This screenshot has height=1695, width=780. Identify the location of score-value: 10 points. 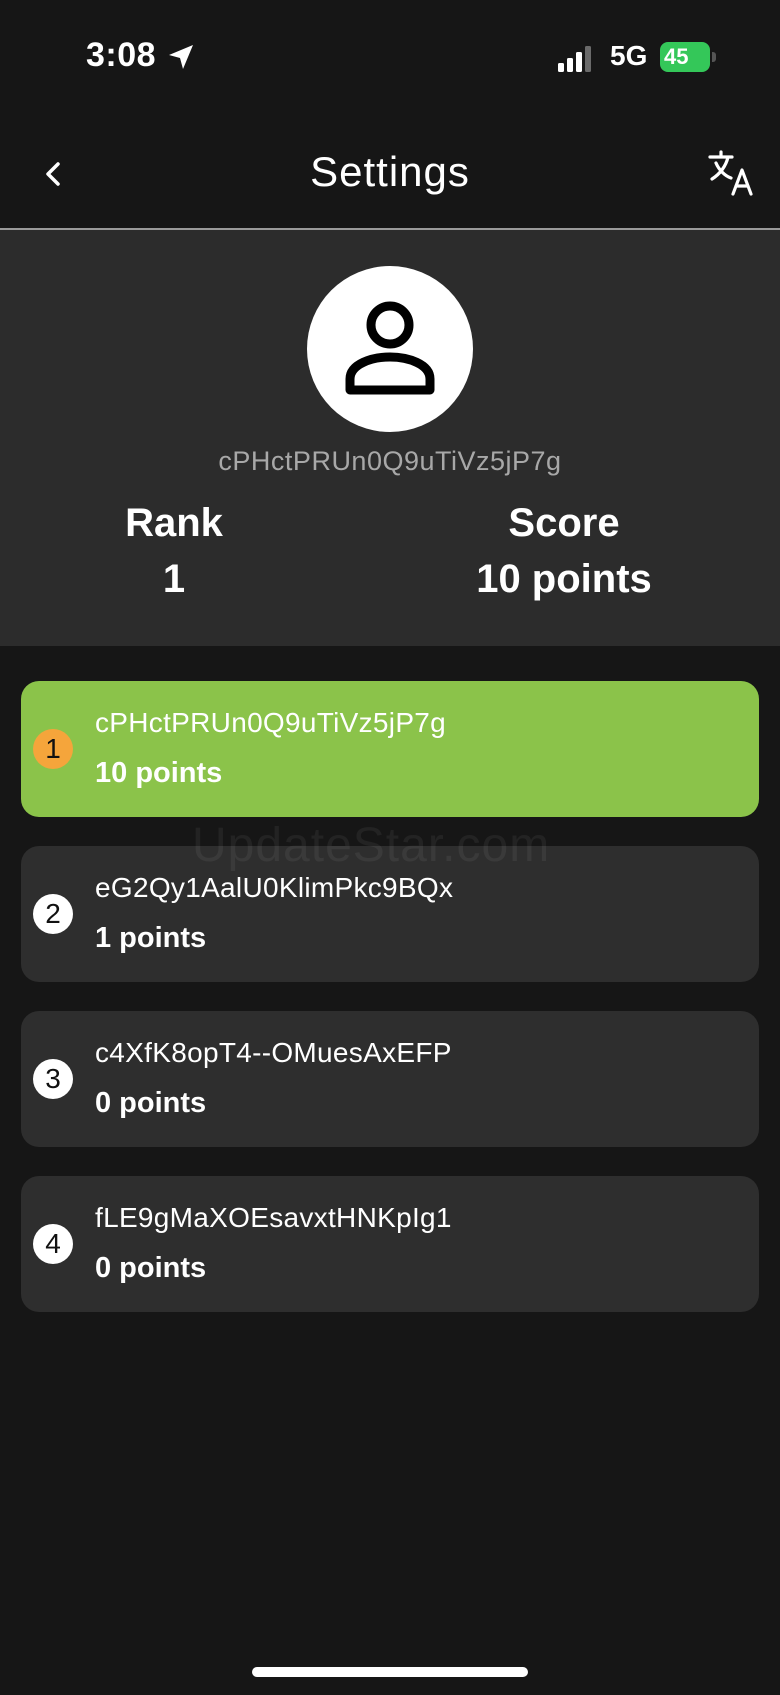
(564, 579).